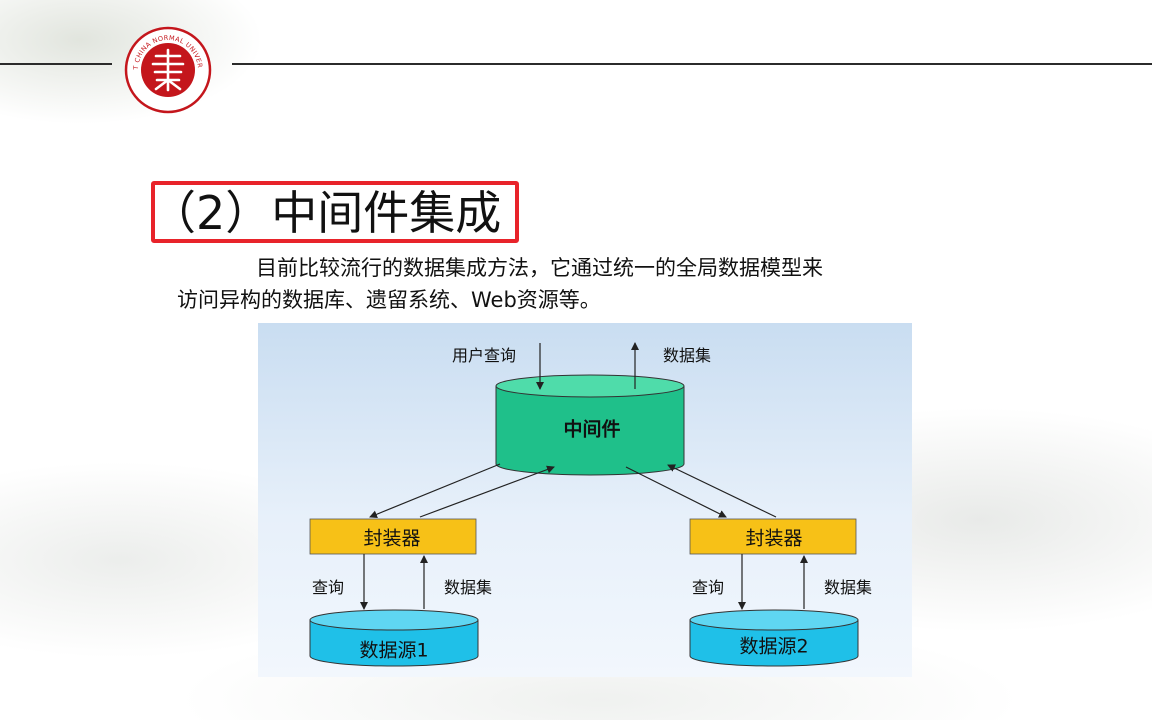 This screenshot has height=720, width=1152. Describe the element at coordinates (708, 587) in the screenshot. I see `query-right-label: 查询` at that location.